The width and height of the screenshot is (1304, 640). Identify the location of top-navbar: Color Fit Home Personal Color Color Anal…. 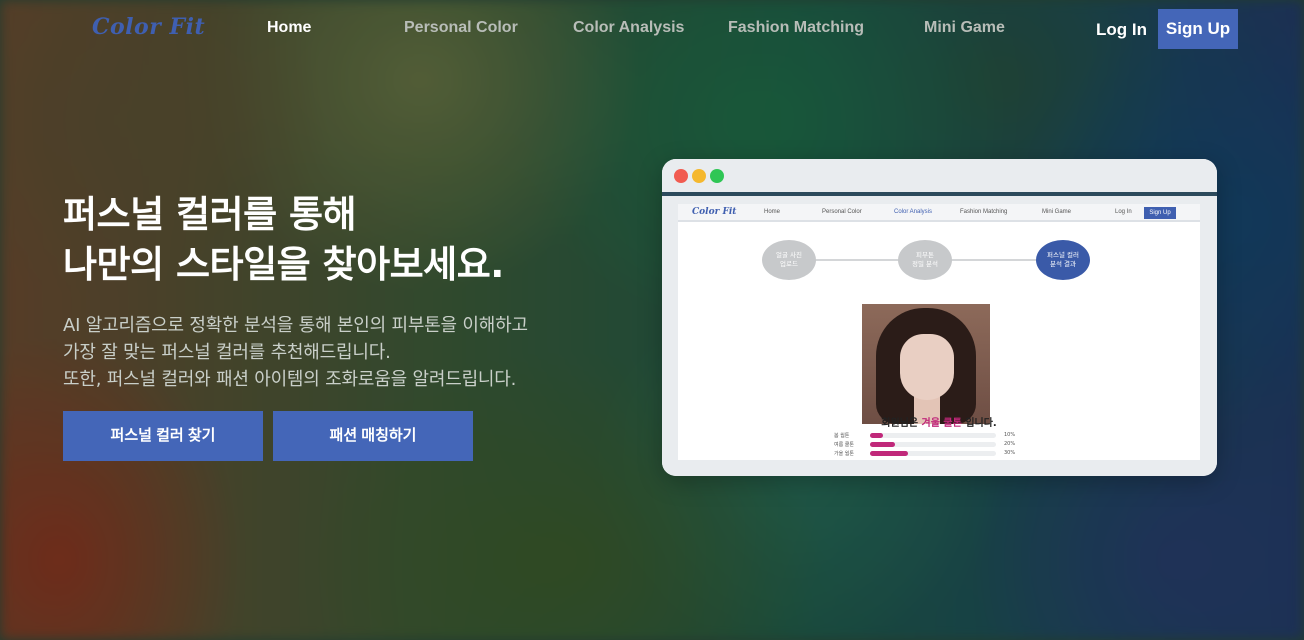
(652, 29).